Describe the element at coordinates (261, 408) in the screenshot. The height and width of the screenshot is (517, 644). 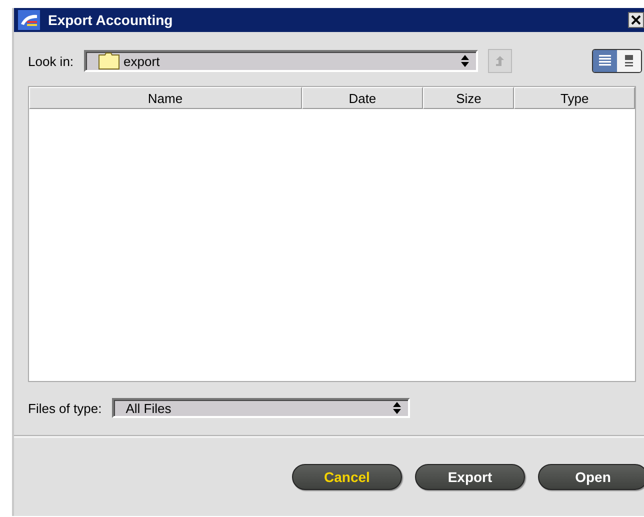
I see `files-of-type-dropdown: All Files` at that location.